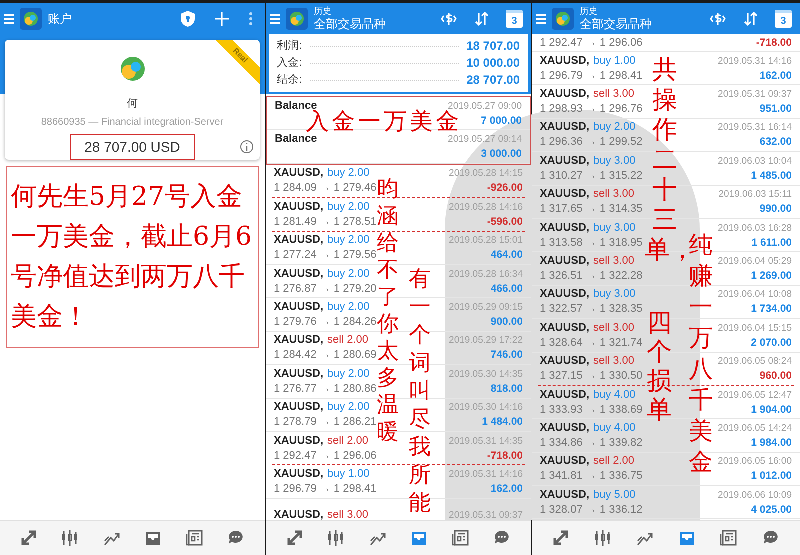 The height and width of the screenshot is (555, 800). Describe the element at coordinates (755, 61) in the screenshot. I see `trade-time: 2019.05.31 14:16` at that location.